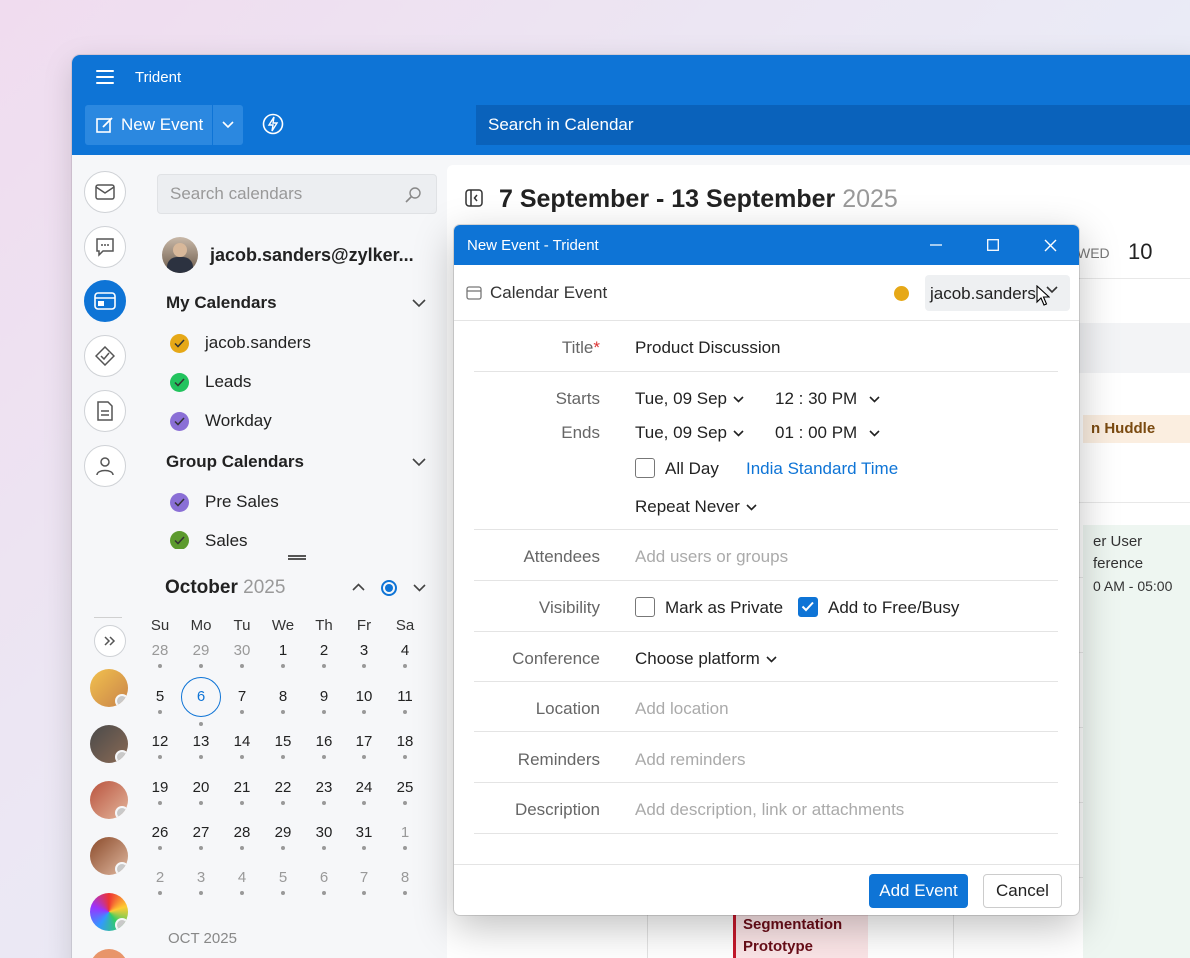  I want to click on calendar-icon, so click(105, 301).